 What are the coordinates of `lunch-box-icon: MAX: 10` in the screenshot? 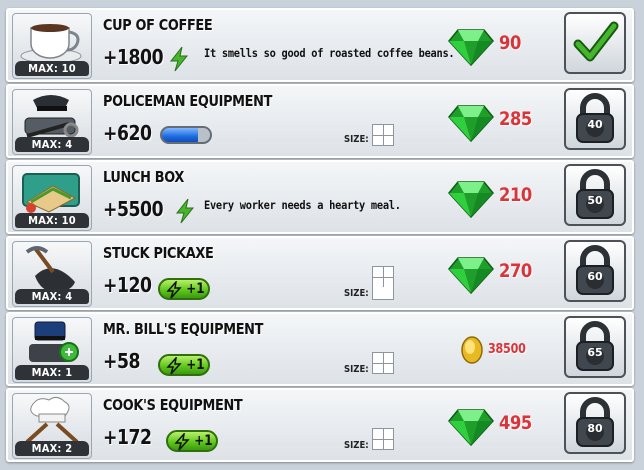 It's located at (52, 198).